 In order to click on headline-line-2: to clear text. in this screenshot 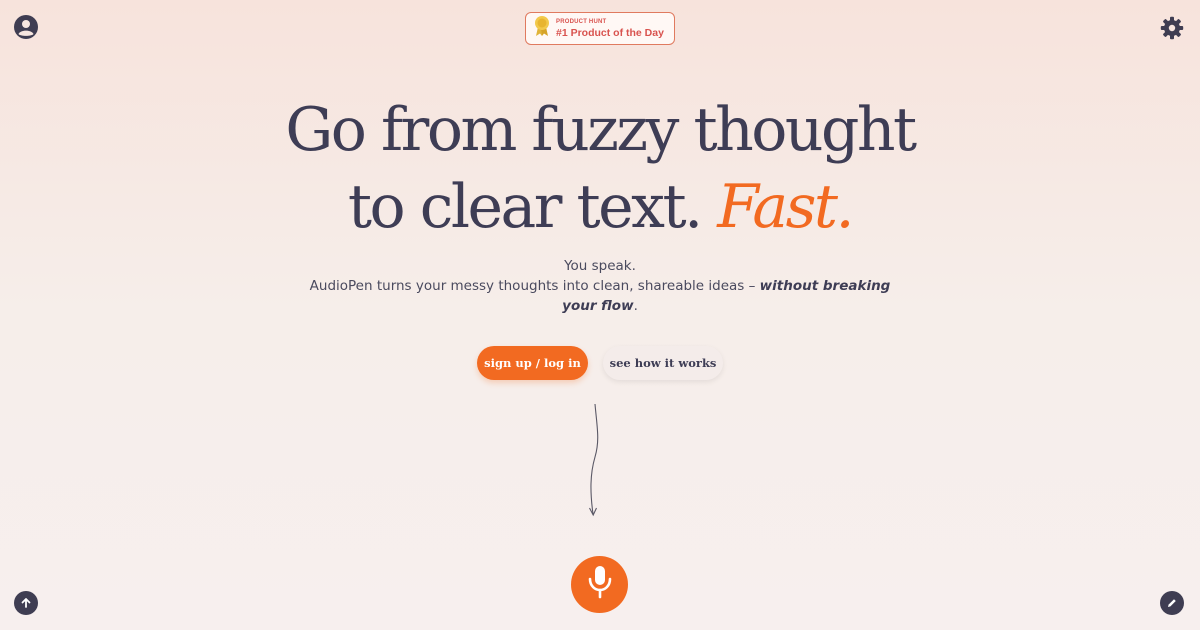, I will do `click(525, 207)`.